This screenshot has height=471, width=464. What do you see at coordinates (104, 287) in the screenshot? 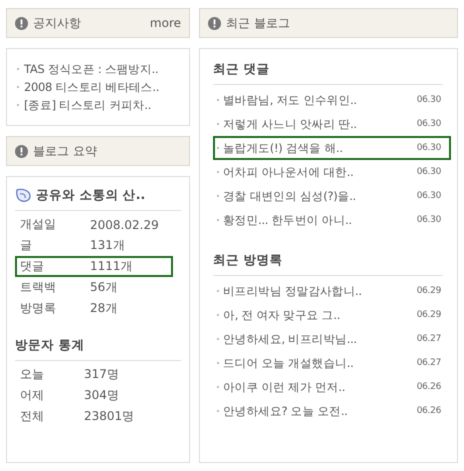
I see `stat-value: 56개` at bounding box center [104, 287].